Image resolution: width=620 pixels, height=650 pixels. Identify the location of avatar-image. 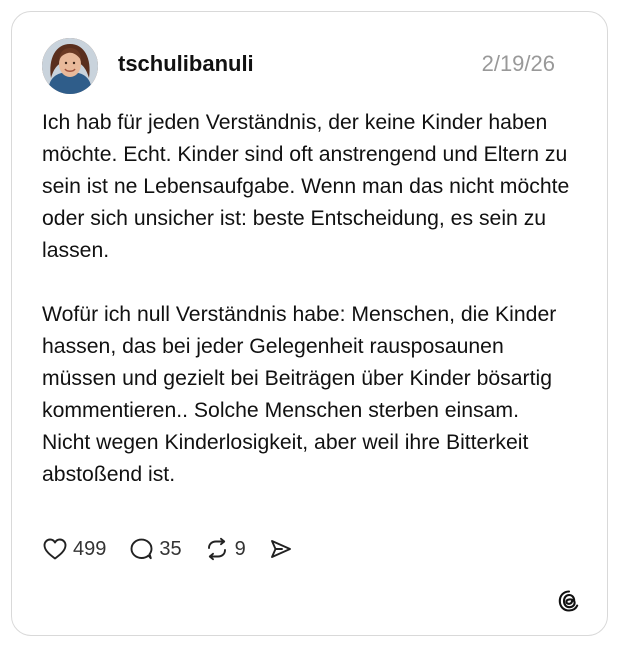
(70, 66).